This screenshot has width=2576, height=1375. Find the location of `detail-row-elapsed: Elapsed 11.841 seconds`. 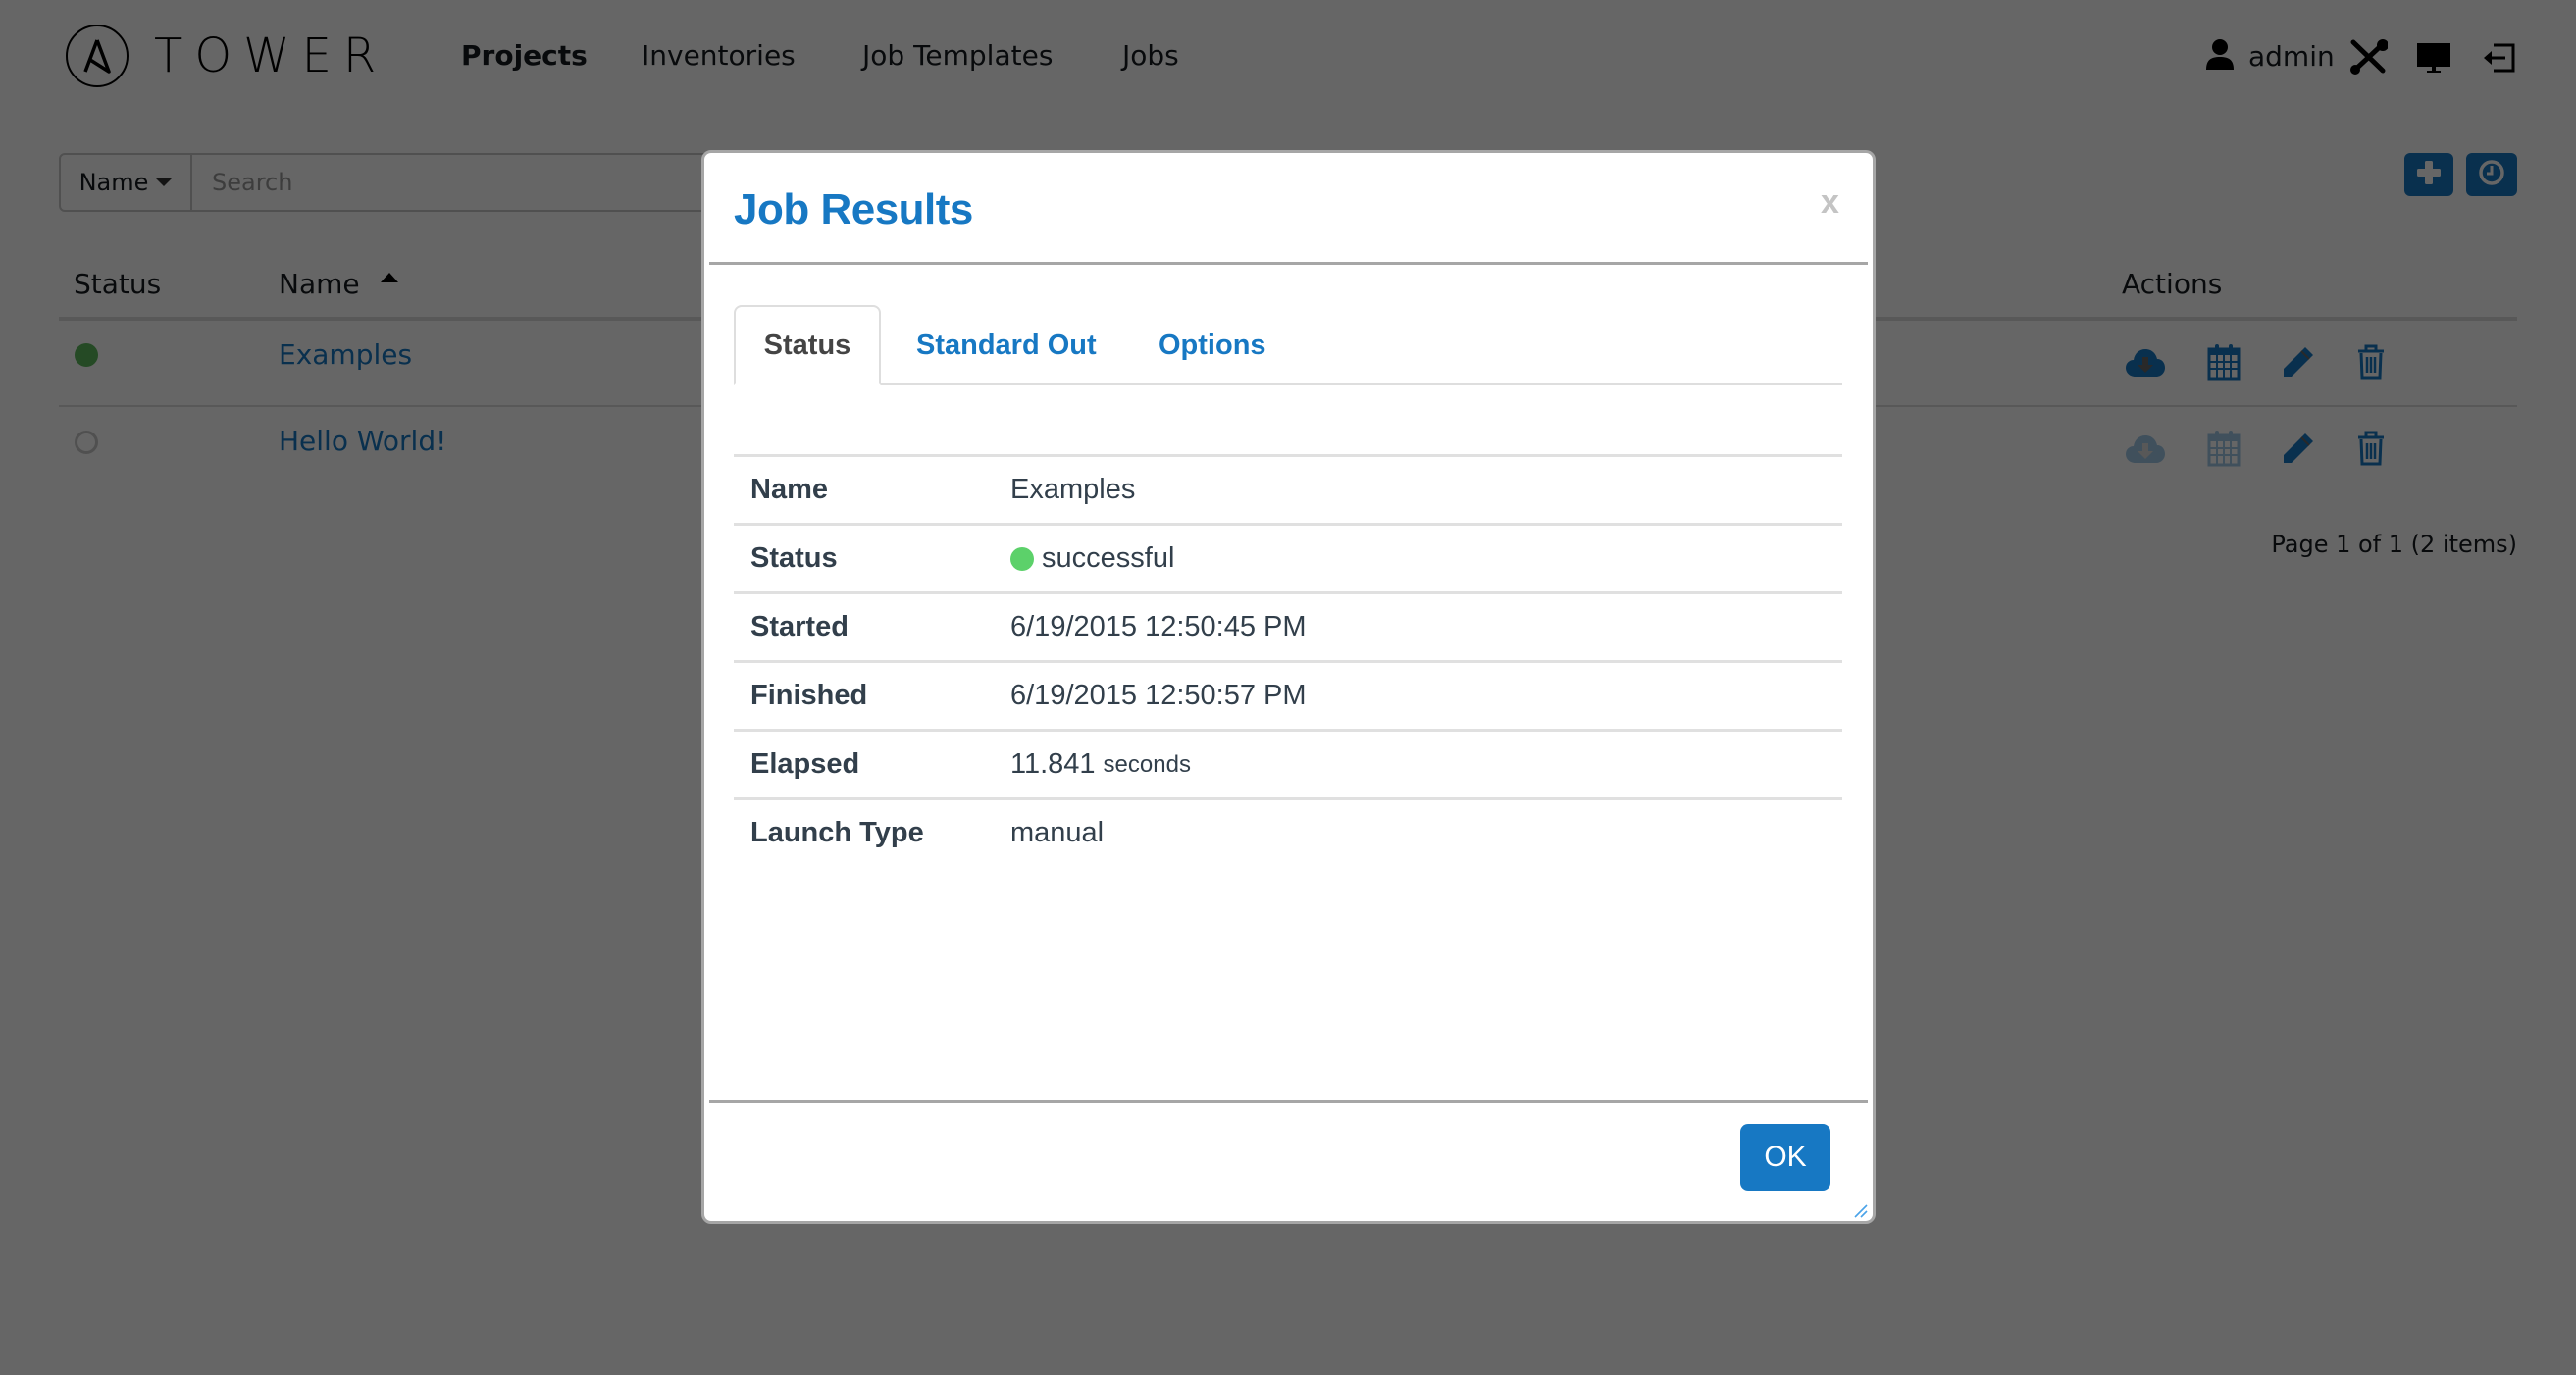

detail-row-elapsed: Elapsed 11.841 seconds is located at coordinates (1288, 763).